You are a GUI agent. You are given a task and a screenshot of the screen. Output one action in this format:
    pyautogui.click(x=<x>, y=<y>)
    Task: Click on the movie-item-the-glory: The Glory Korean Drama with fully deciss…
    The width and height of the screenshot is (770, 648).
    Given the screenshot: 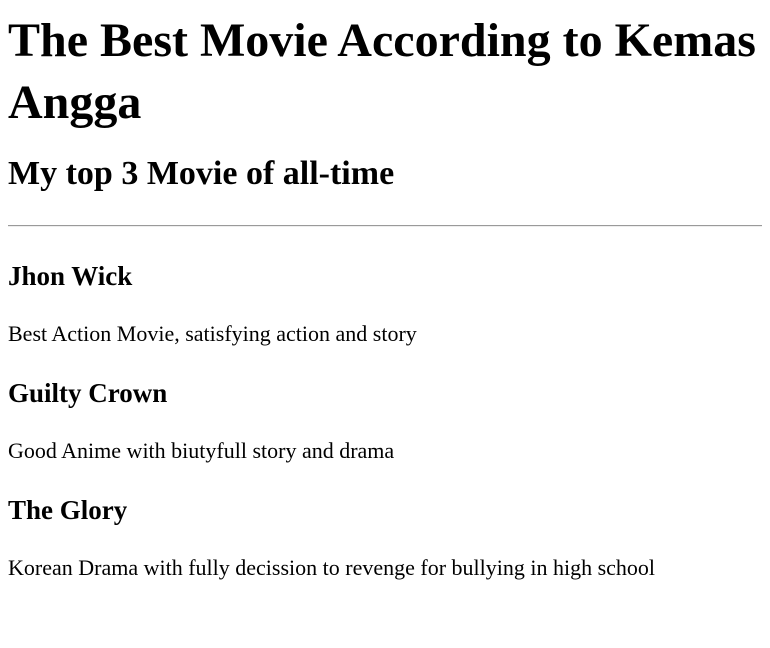 What is the action you would take?
    pyautogui.click(x=385, y=537)
    